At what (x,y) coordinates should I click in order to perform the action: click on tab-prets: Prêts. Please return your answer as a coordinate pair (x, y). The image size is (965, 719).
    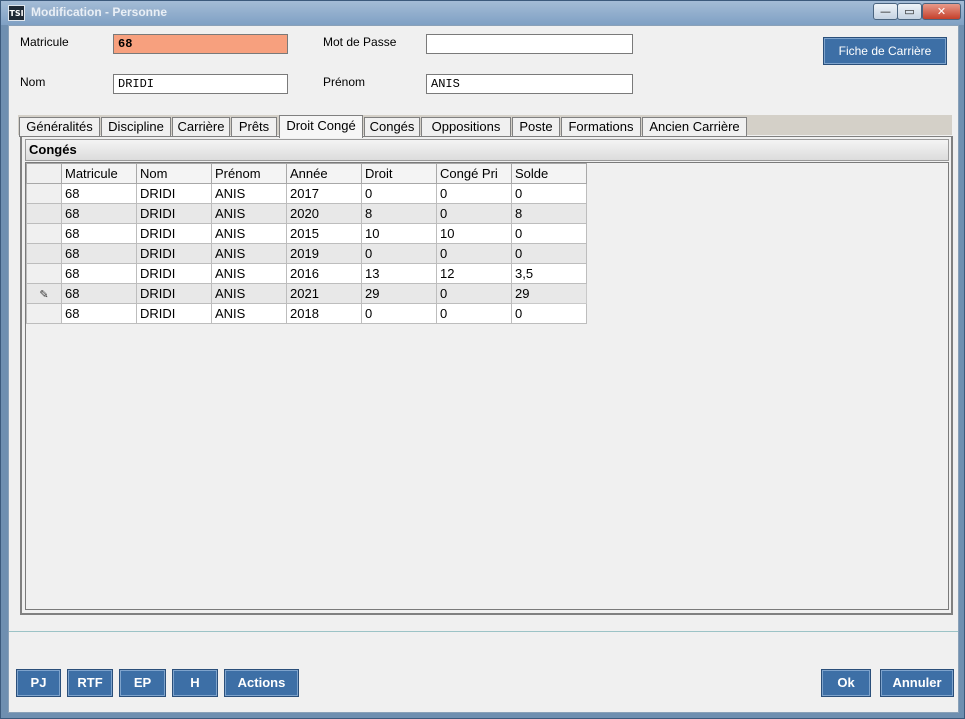
    Looking at the image, I should click on (254, 127).